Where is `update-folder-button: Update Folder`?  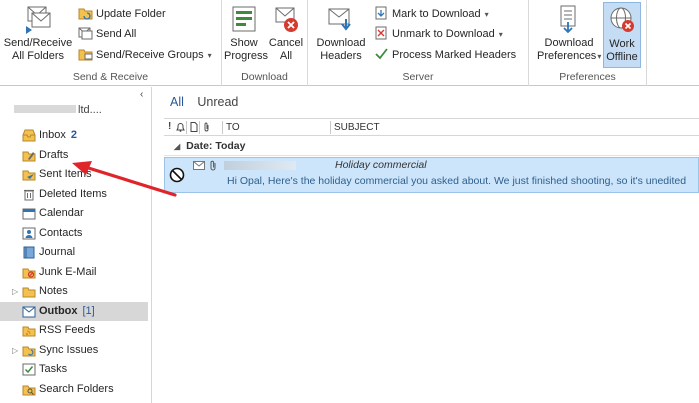 update-folder-button: Update Folder is located at coordinates (122, 14).